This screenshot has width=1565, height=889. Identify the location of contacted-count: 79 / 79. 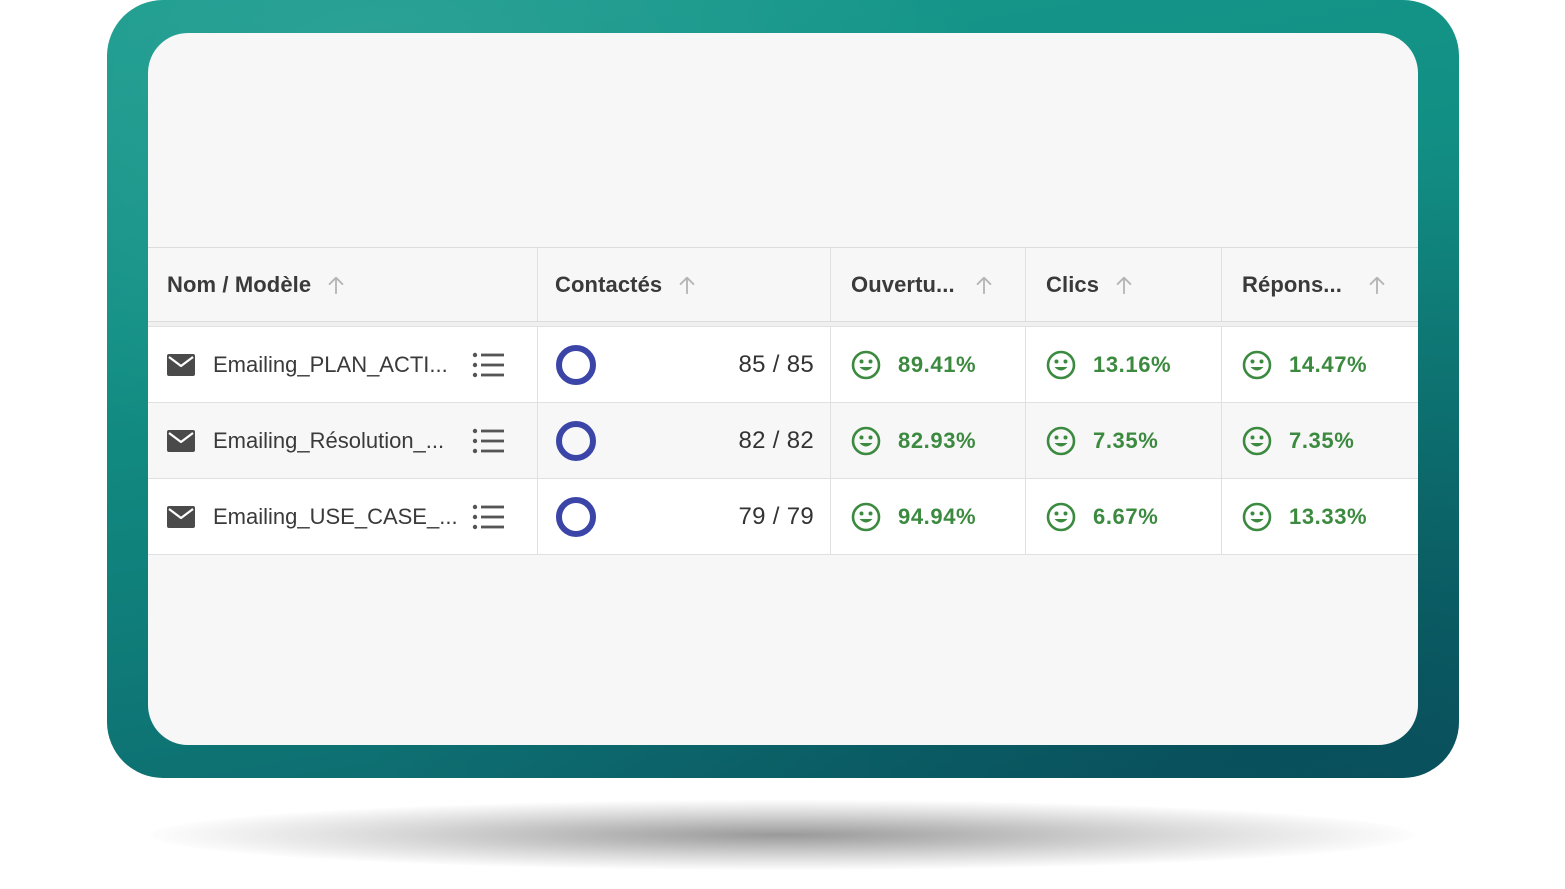
(776, 516).